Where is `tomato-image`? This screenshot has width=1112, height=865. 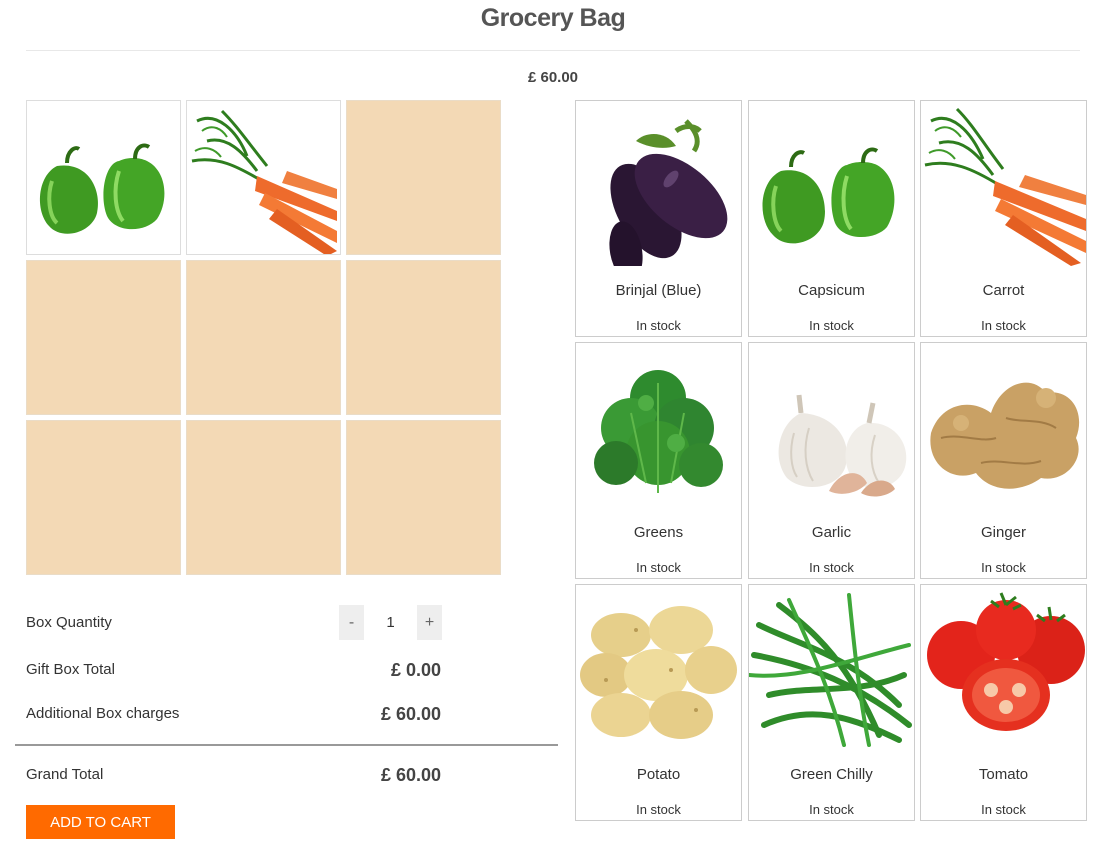 tomato-image is located at coordinates (1006, 661).